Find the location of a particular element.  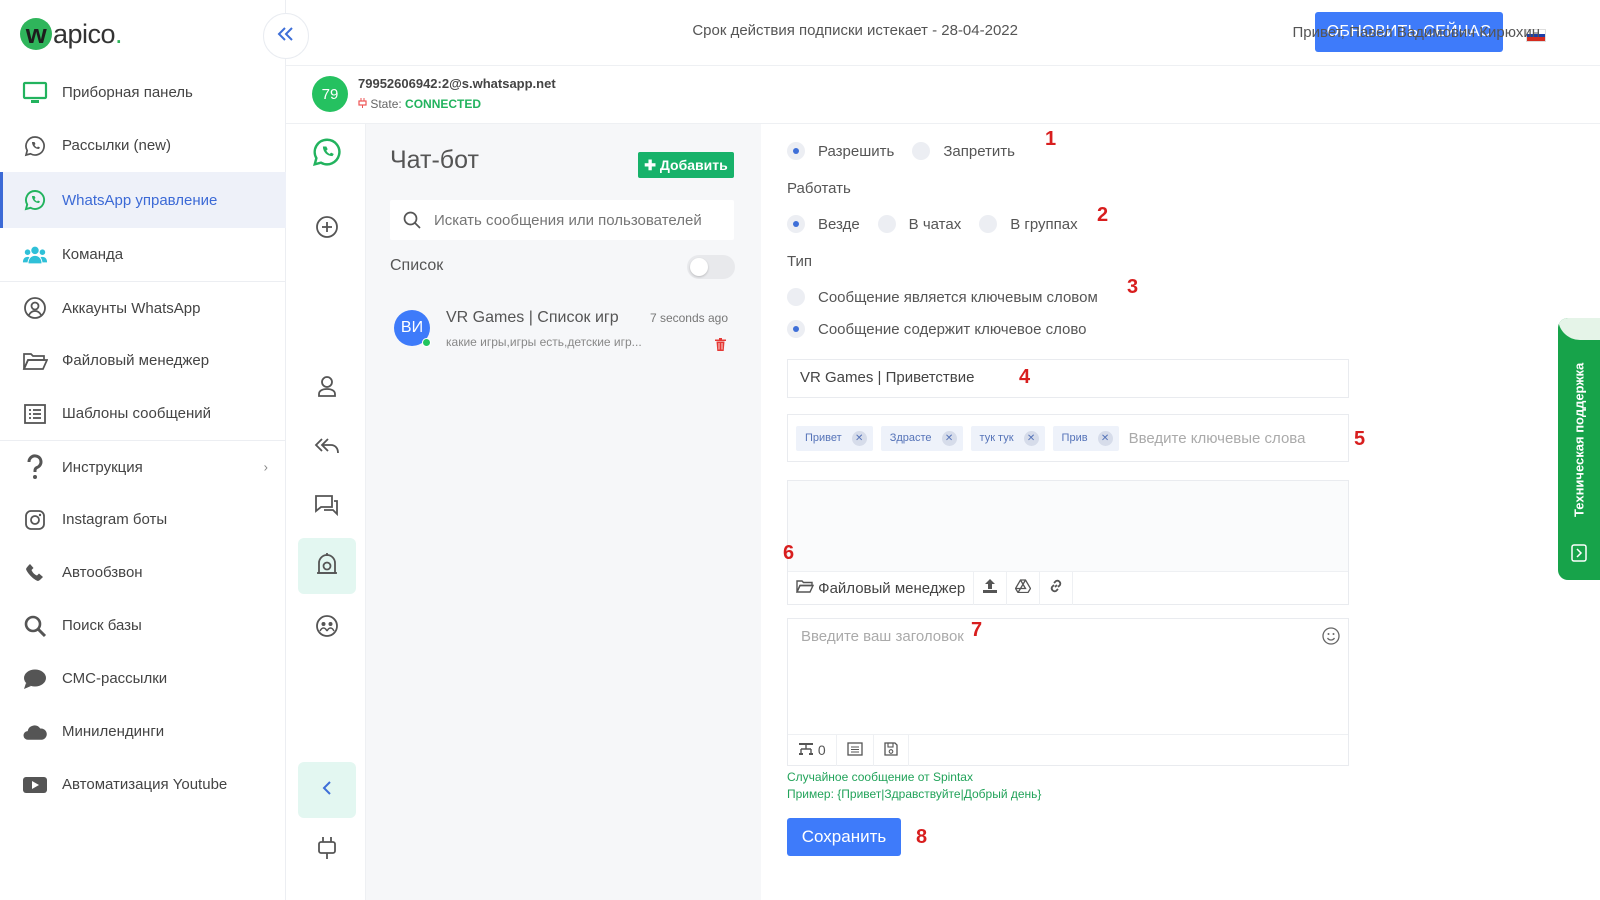

sidebar-item-label: СМС-рассылки is located at coordinates (115, 678).